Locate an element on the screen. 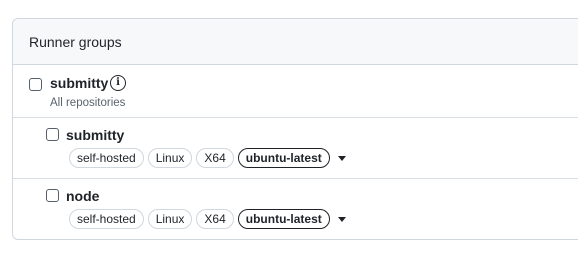 The height and width of the screenshot is (264, 578). panel-title: Runner groups is located at coordinates (75, 41).